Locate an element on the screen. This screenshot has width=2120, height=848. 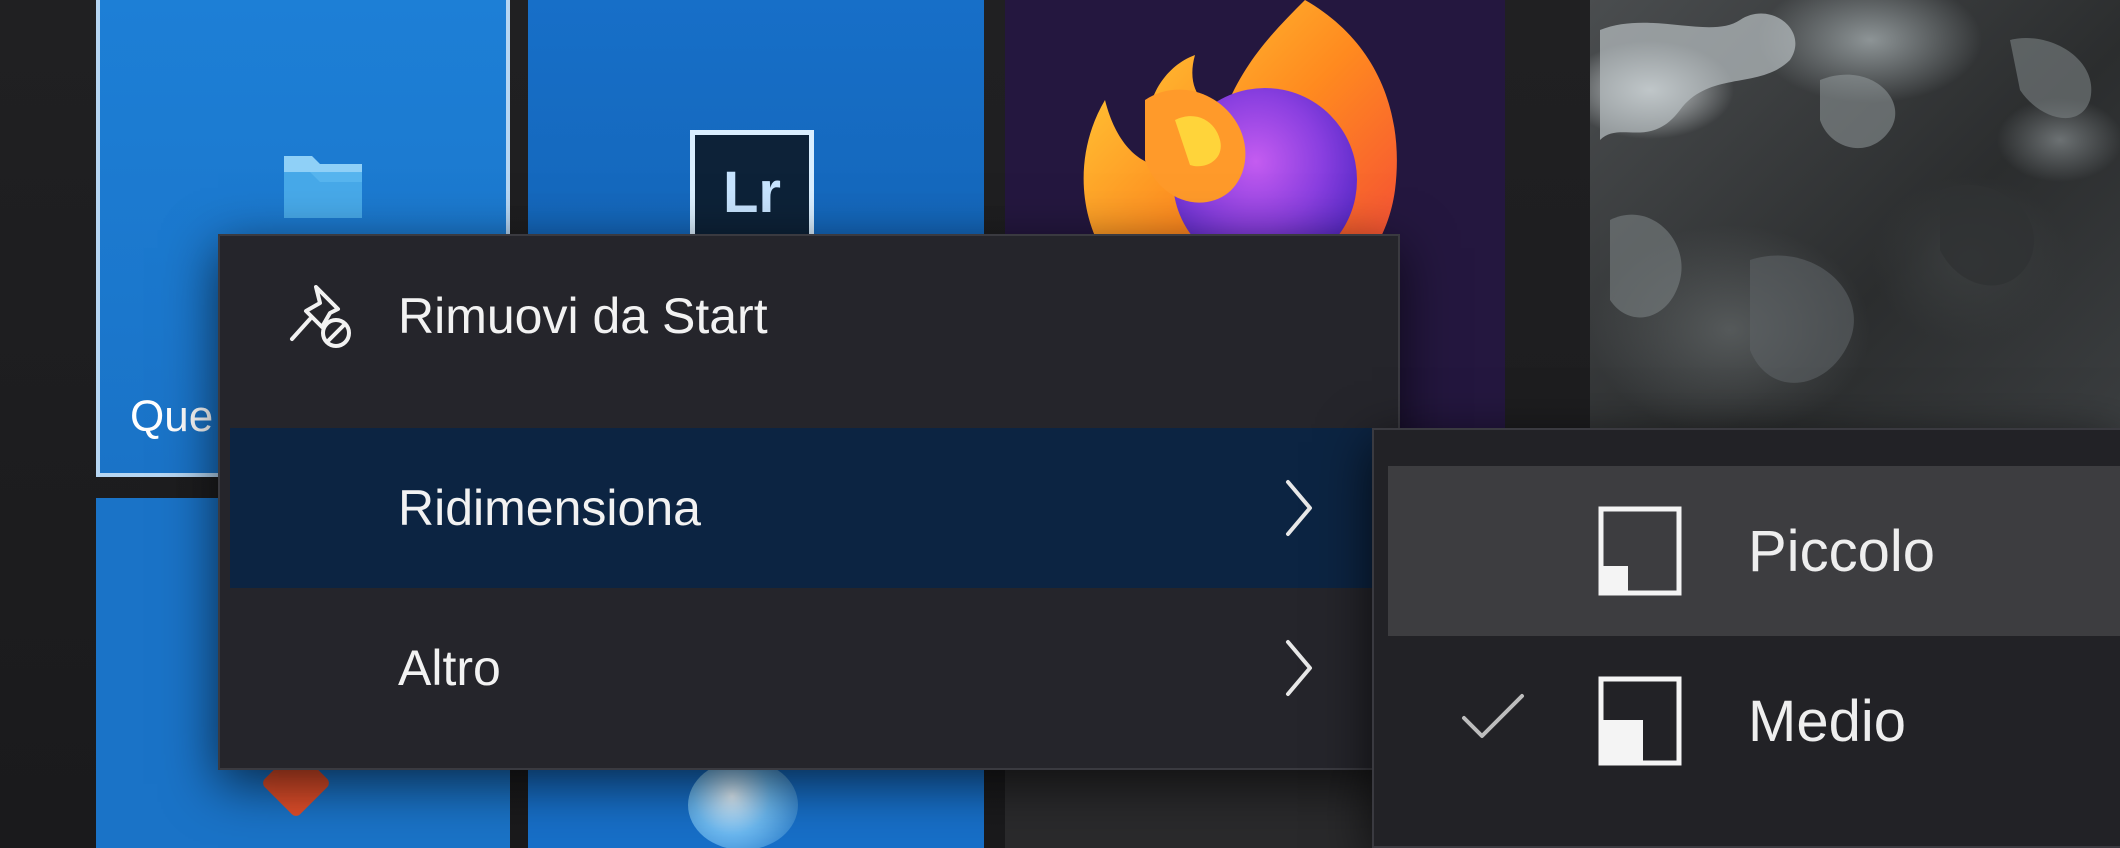
folder-icon is located at coordinates (323, 187).